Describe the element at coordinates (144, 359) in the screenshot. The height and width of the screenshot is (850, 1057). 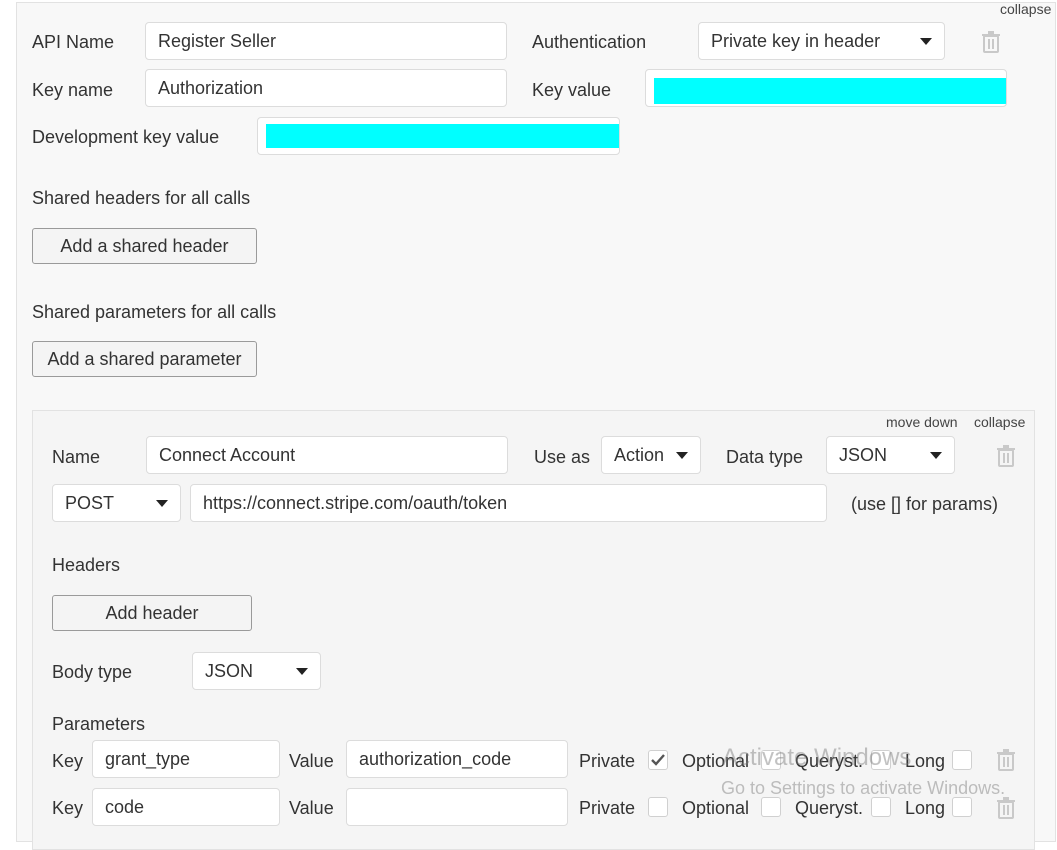
I see `add-shared-parameter-button: Add a shared parameter` at that location.